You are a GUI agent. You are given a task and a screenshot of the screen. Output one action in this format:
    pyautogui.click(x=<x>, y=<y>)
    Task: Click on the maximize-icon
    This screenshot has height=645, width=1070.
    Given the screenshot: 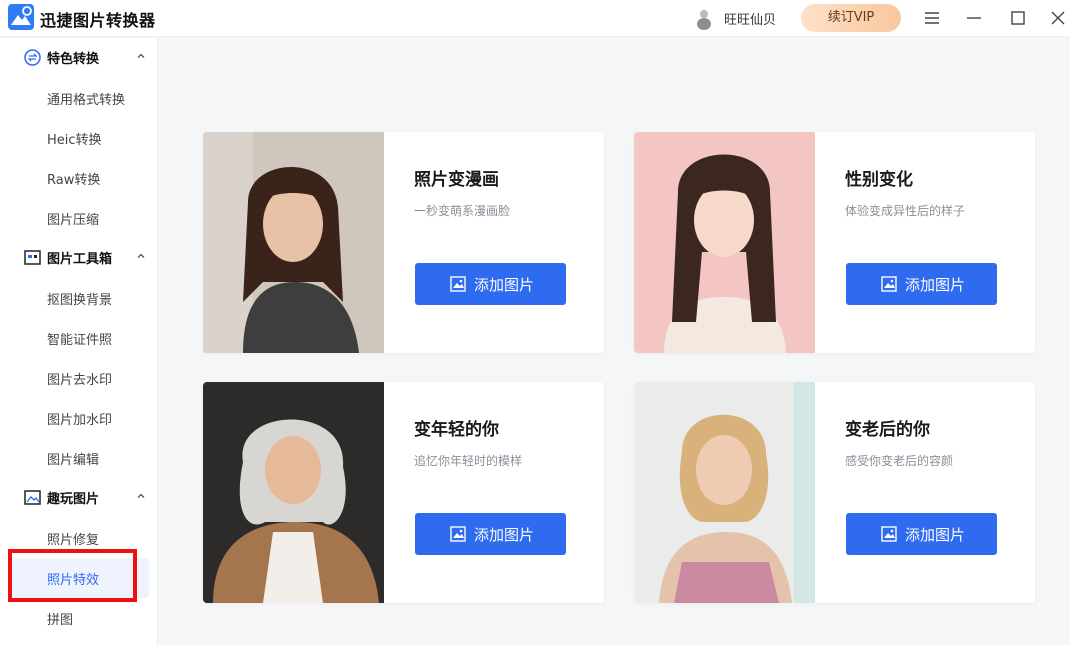 What is the action you would take?
    pyautogui.click(x=1018, y=18)
    